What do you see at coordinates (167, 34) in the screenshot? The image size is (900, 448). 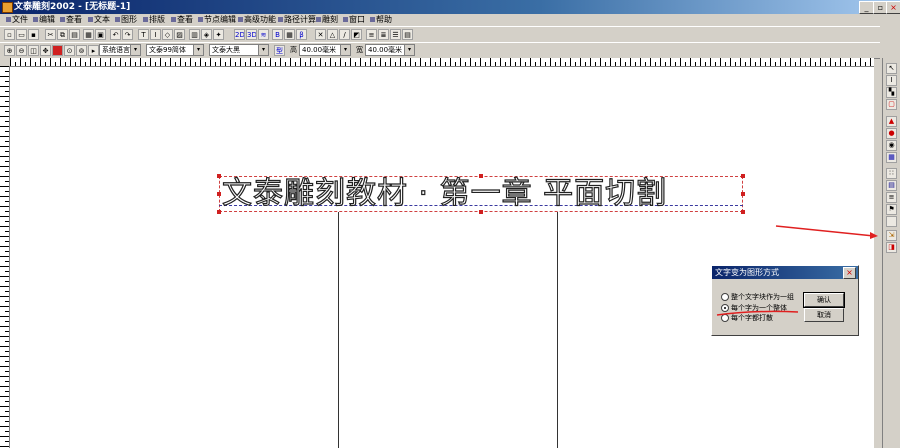 I see `shape-icon: ◇` at bounding box center [167, 34].